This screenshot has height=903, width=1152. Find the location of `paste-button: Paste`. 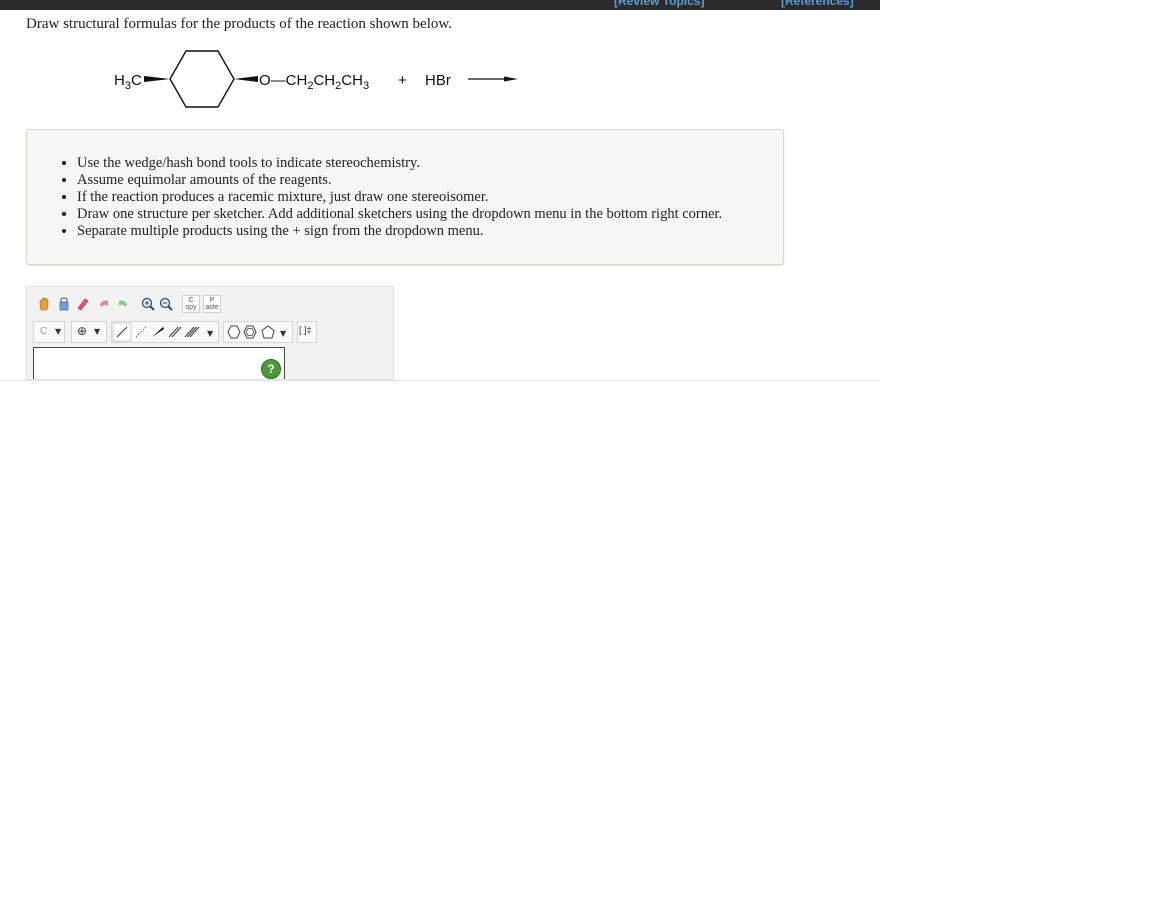

paste-button: Paste is located at coordinates (212, 304).